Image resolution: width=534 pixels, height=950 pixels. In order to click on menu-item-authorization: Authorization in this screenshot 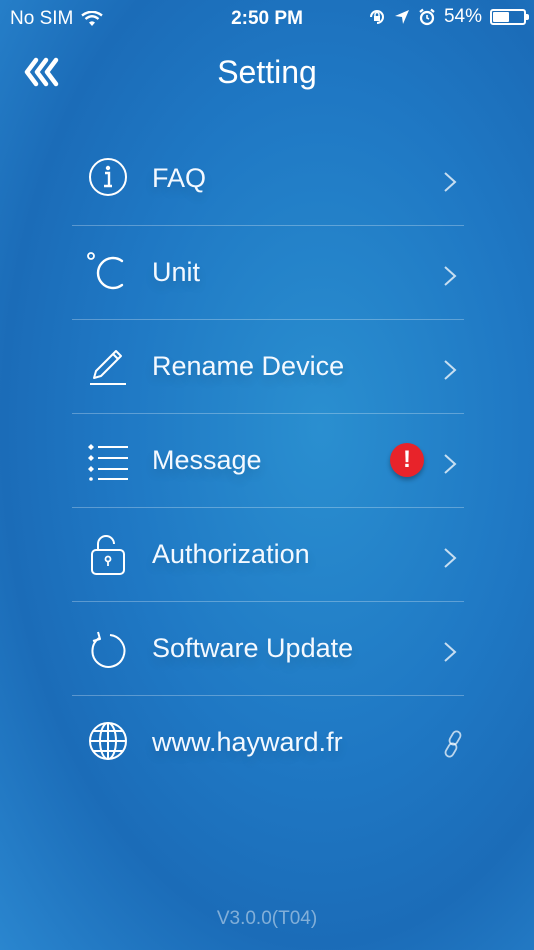, I will do `click(268, 555)`.